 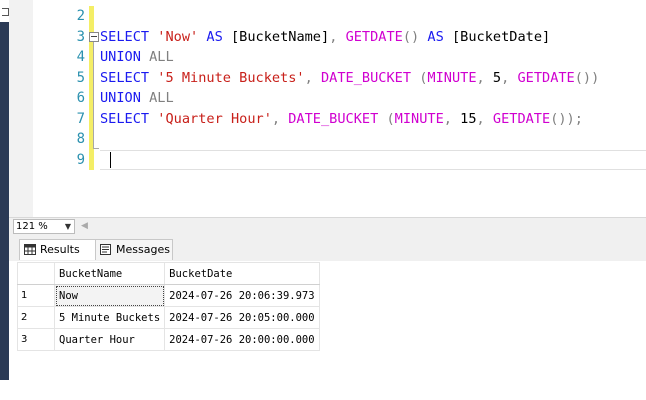 What do you see at coordinates (109, 273) in the screenshot?
I see `column-header: BucketName` at bounding box center [109, 273].